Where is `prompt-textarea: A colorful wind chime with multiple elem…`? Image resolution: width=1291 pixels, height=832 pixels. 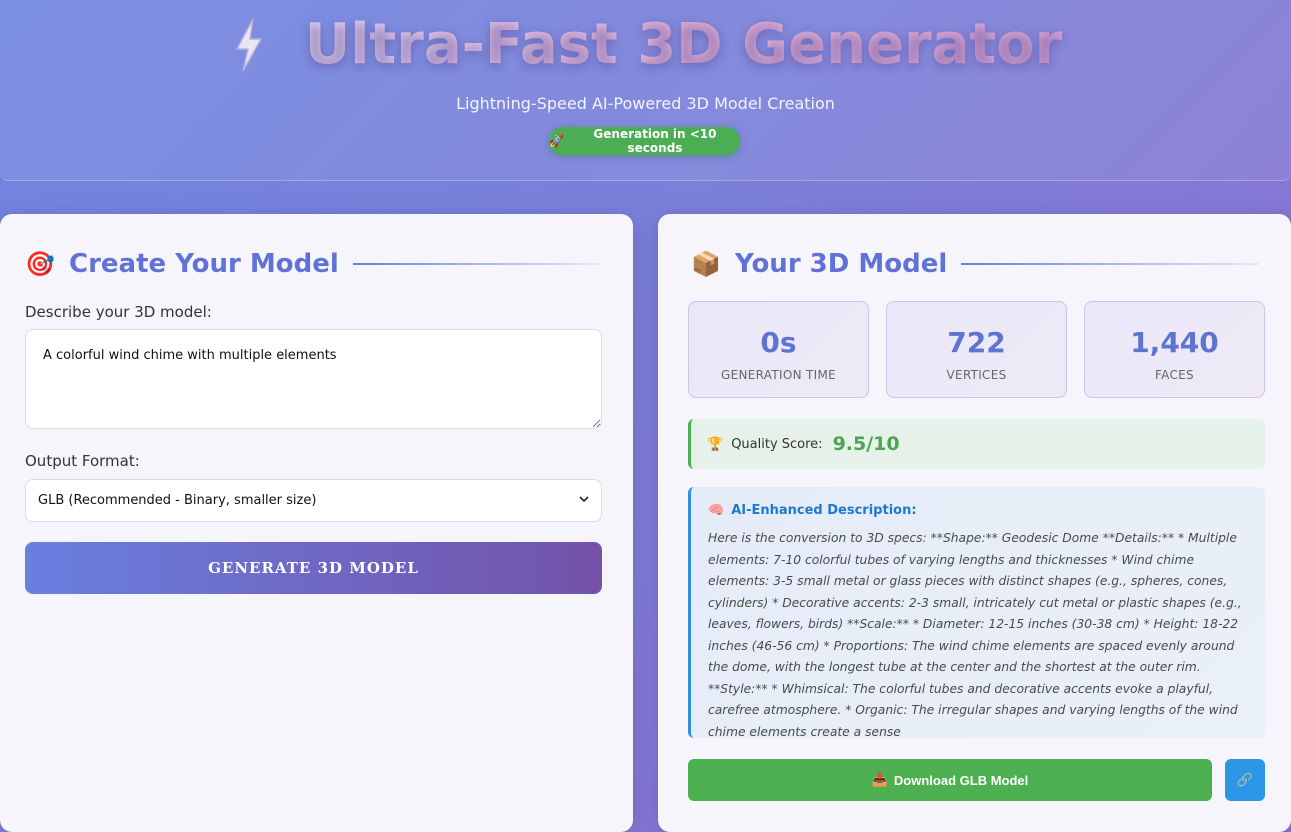 prompt-textarea: A colorful wind chime with multiple elem… is located at coordinates (313, 379).